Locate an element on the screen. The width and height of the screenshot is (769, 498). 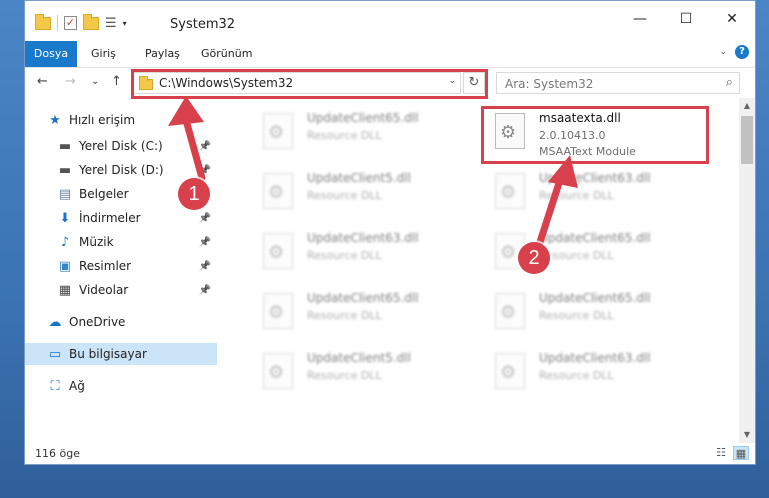
title-bar: ✓ ☰ ▾ System32 — ☐ ✕ is located at coordinates (390, 21).